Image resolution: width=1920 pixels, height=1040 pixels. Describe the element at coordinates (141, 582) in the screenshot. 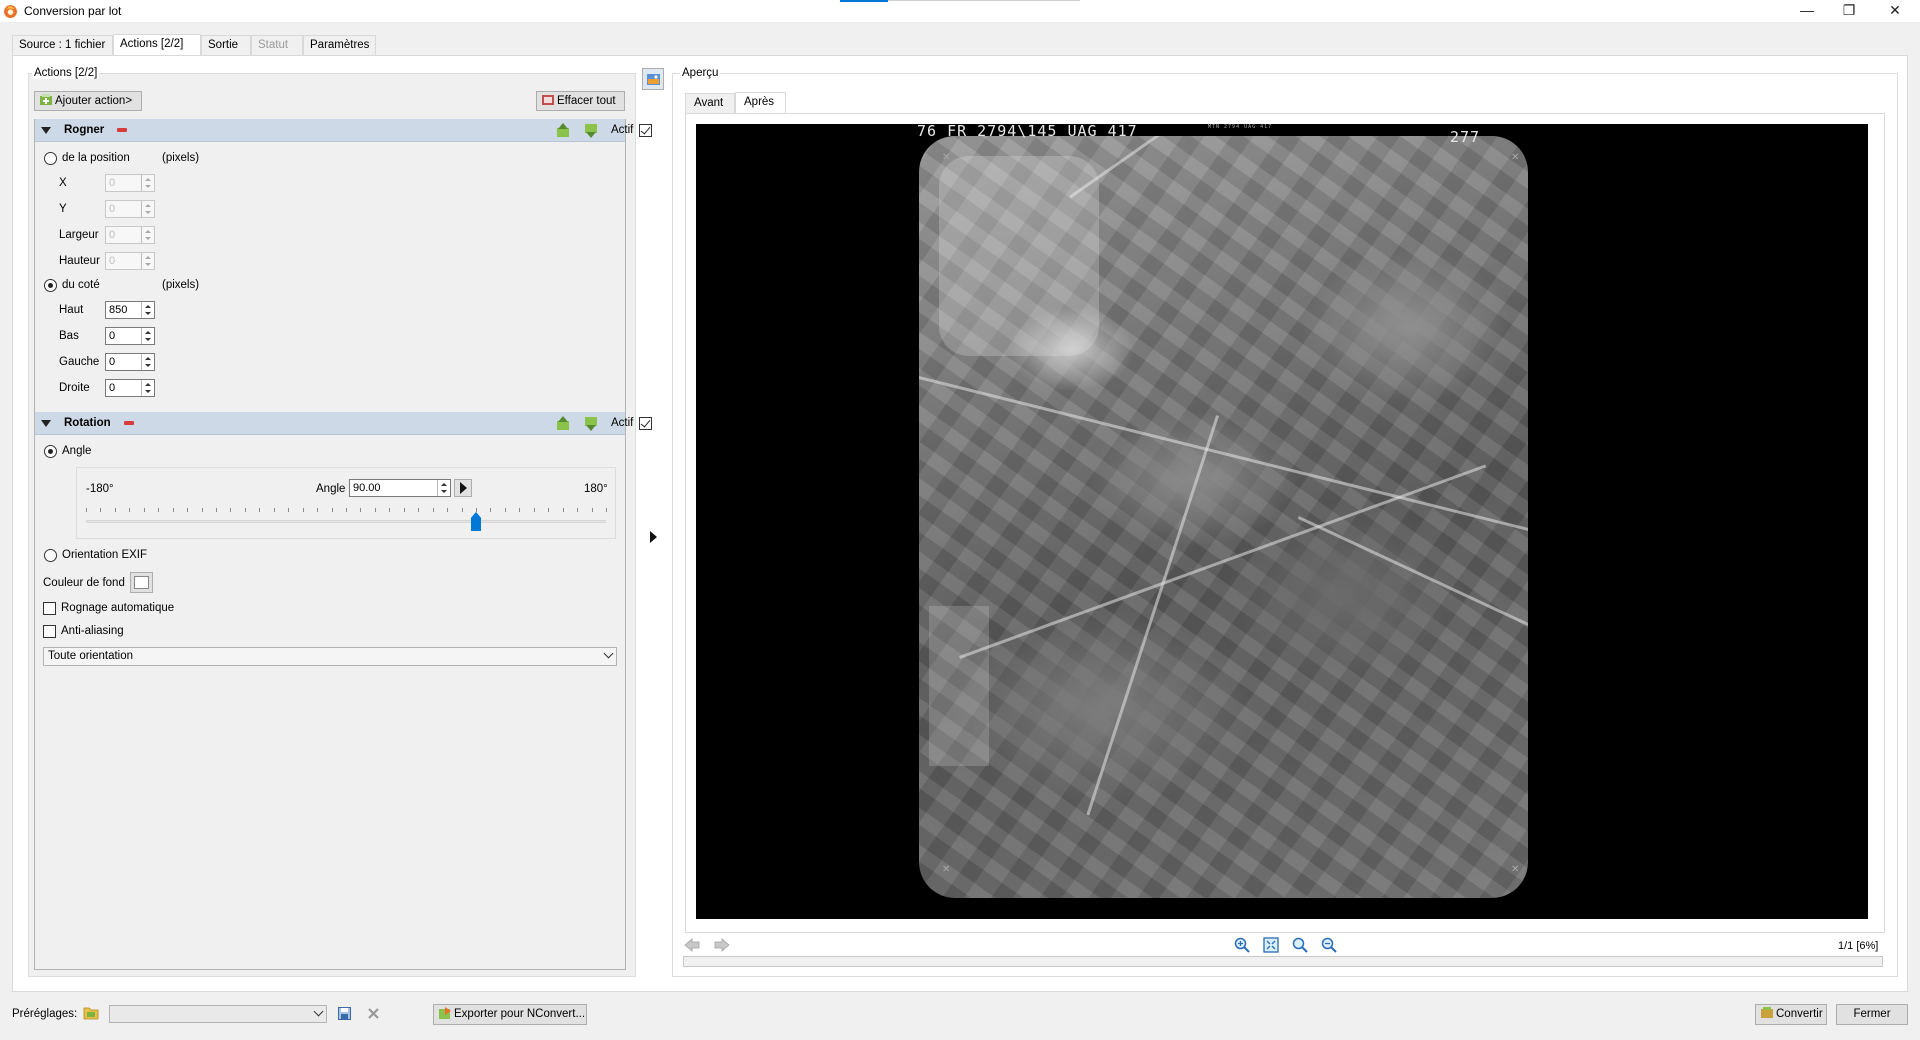

I see `bg-color-button` at that location.